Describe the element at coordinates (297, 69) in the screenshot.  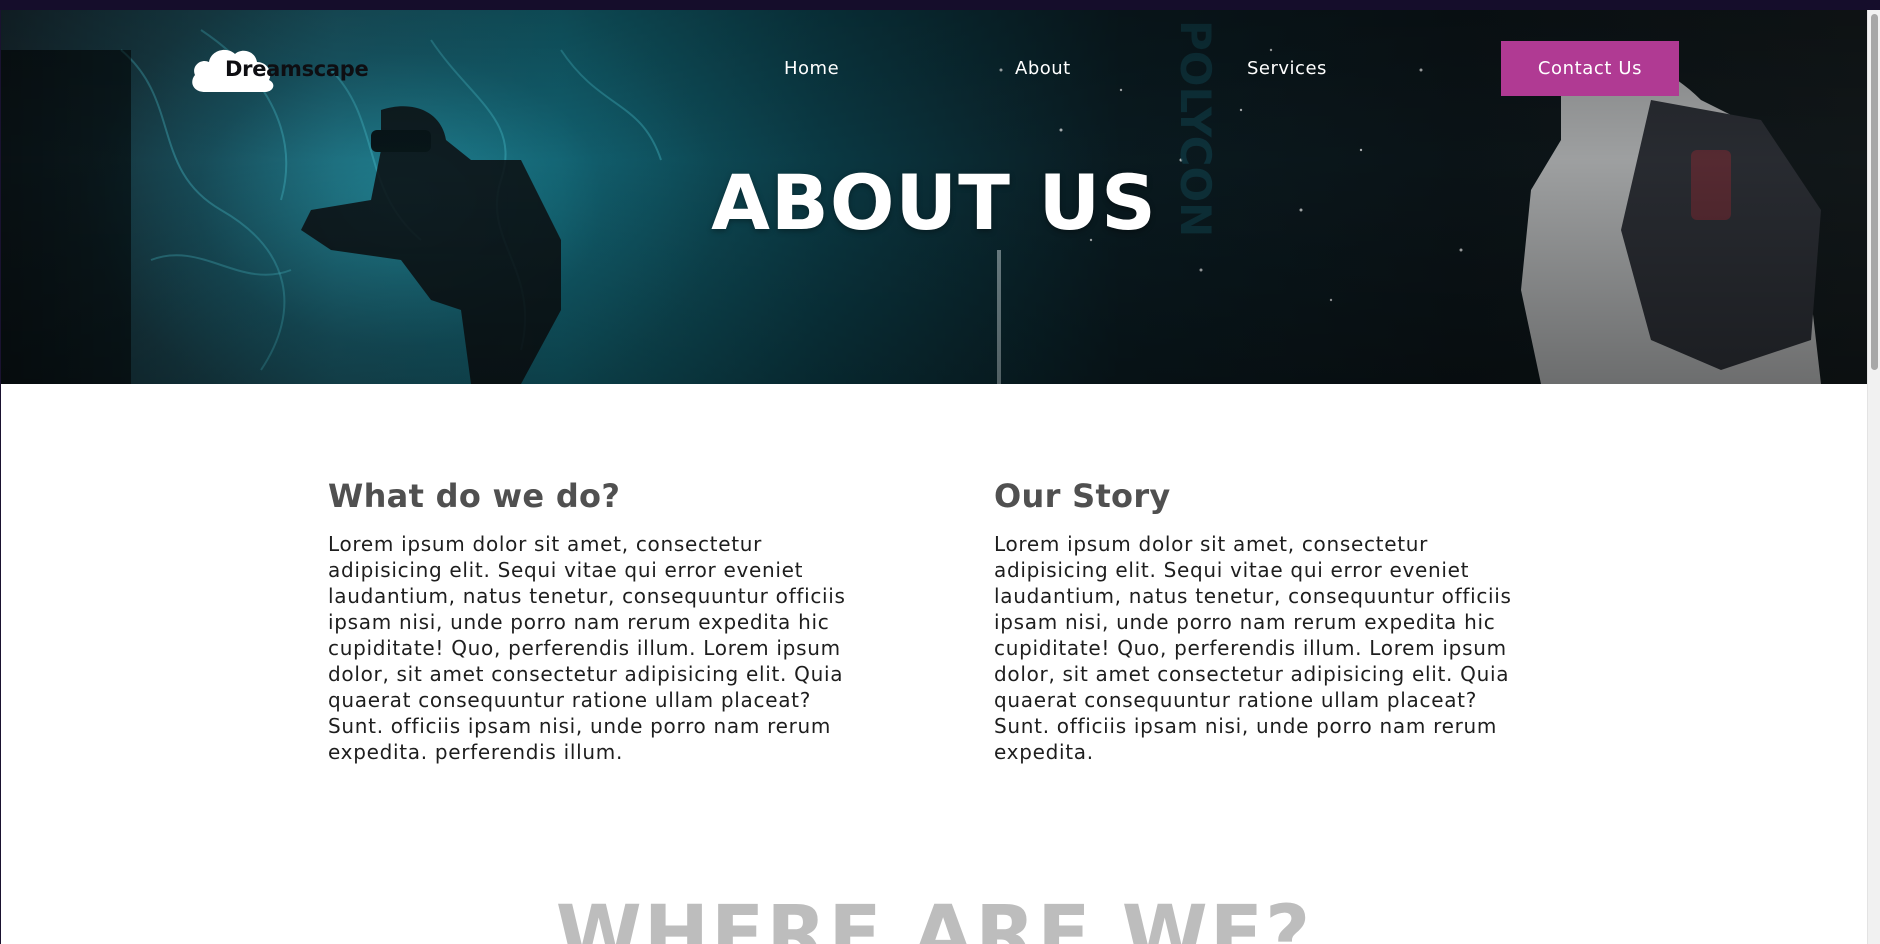
I see `logo-text: Dreamscape` at that location.